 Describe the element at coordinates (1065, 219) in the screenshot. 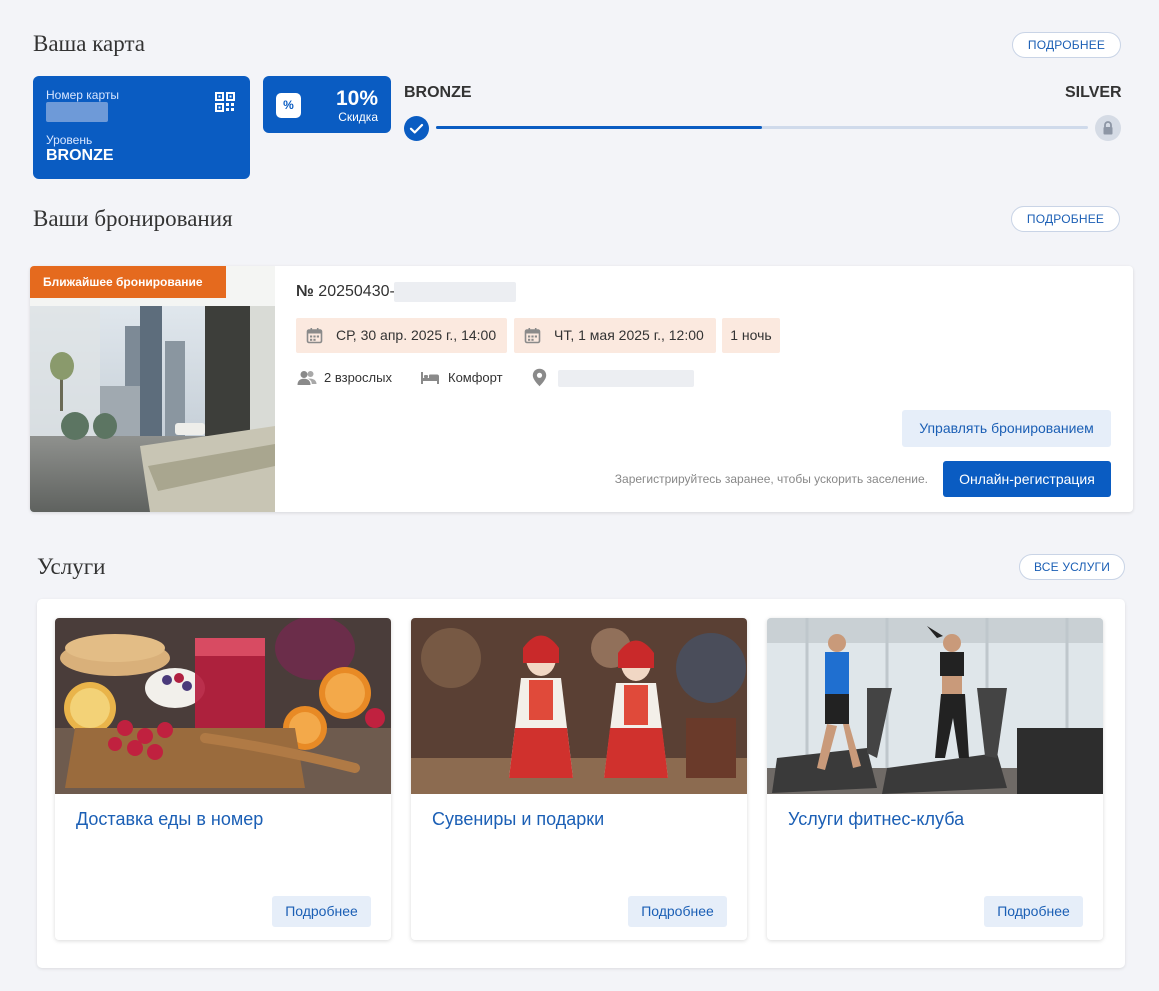

I see `bookings-more-button: ПОДРОБНЕЕ` at that location.